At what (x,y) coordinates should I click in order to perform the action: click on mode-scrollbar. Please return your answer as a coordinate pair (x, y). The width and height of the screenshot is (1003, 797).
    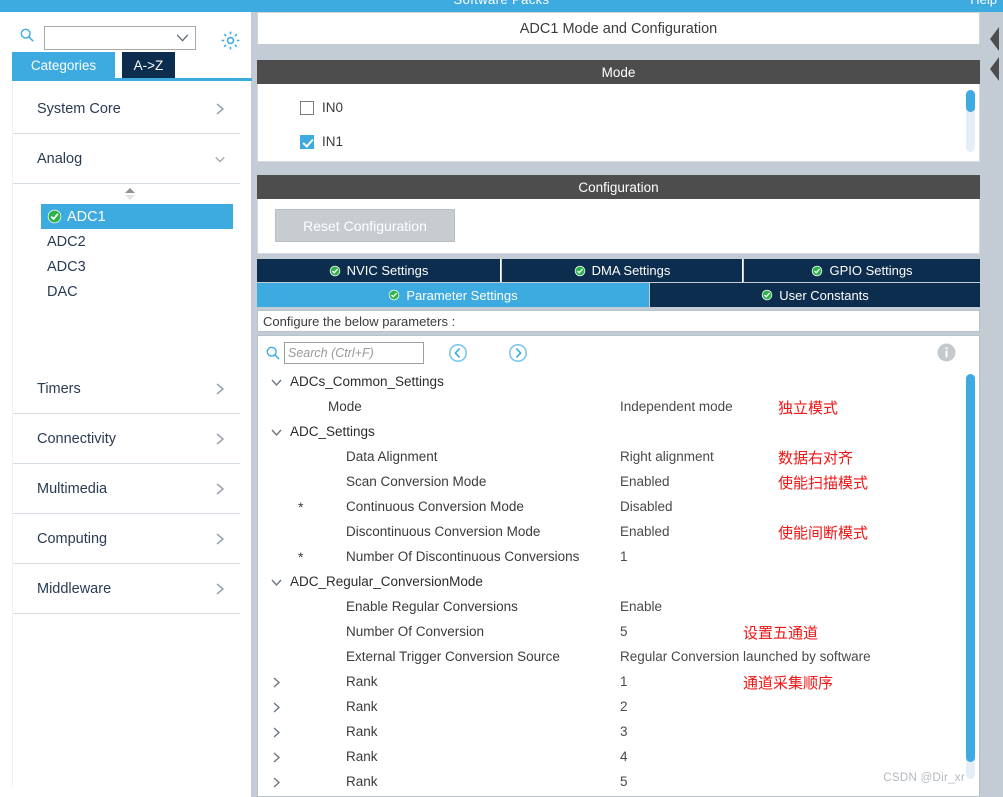
    Looking at the image, I should click on (970, 121).